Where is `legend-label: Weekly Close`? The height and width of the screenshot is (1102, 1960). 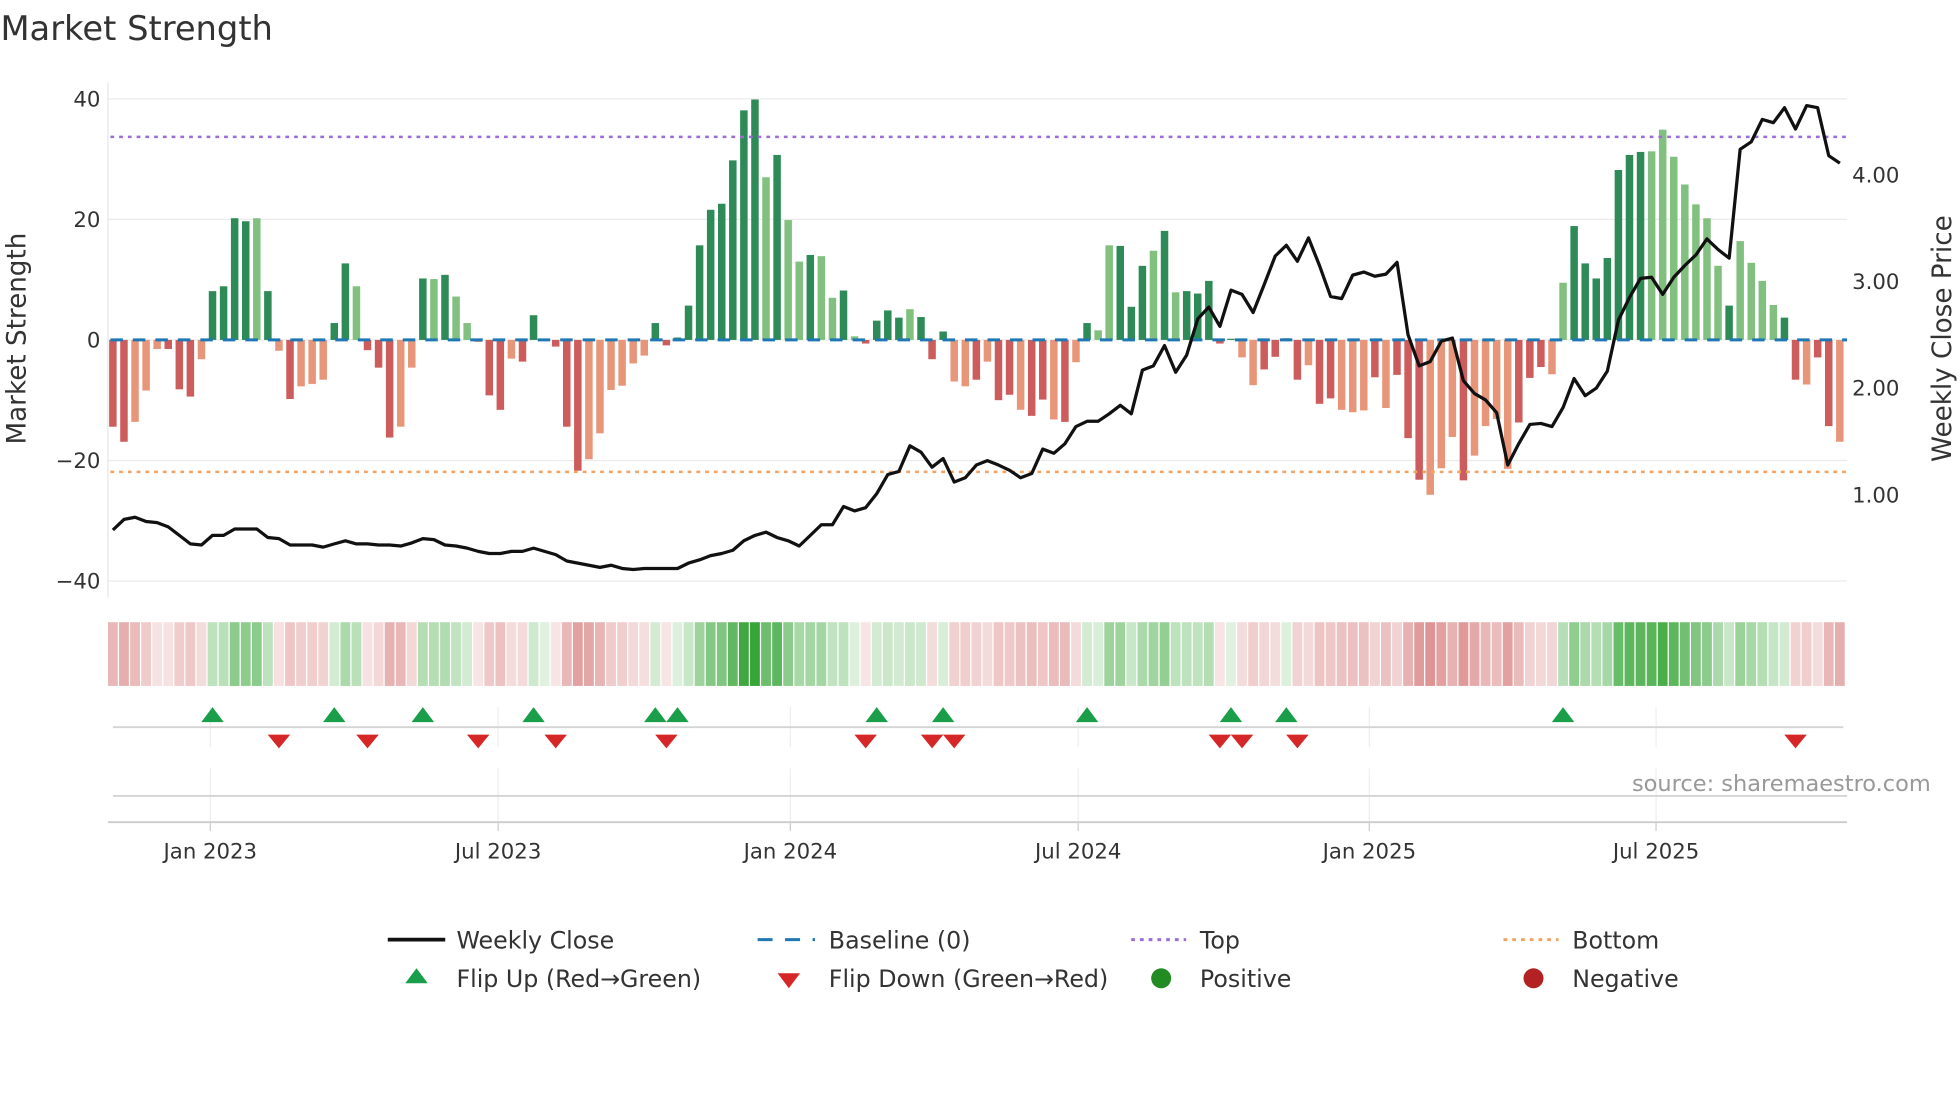
legend-label: Weekly Close is located at coordinates (535, 940).